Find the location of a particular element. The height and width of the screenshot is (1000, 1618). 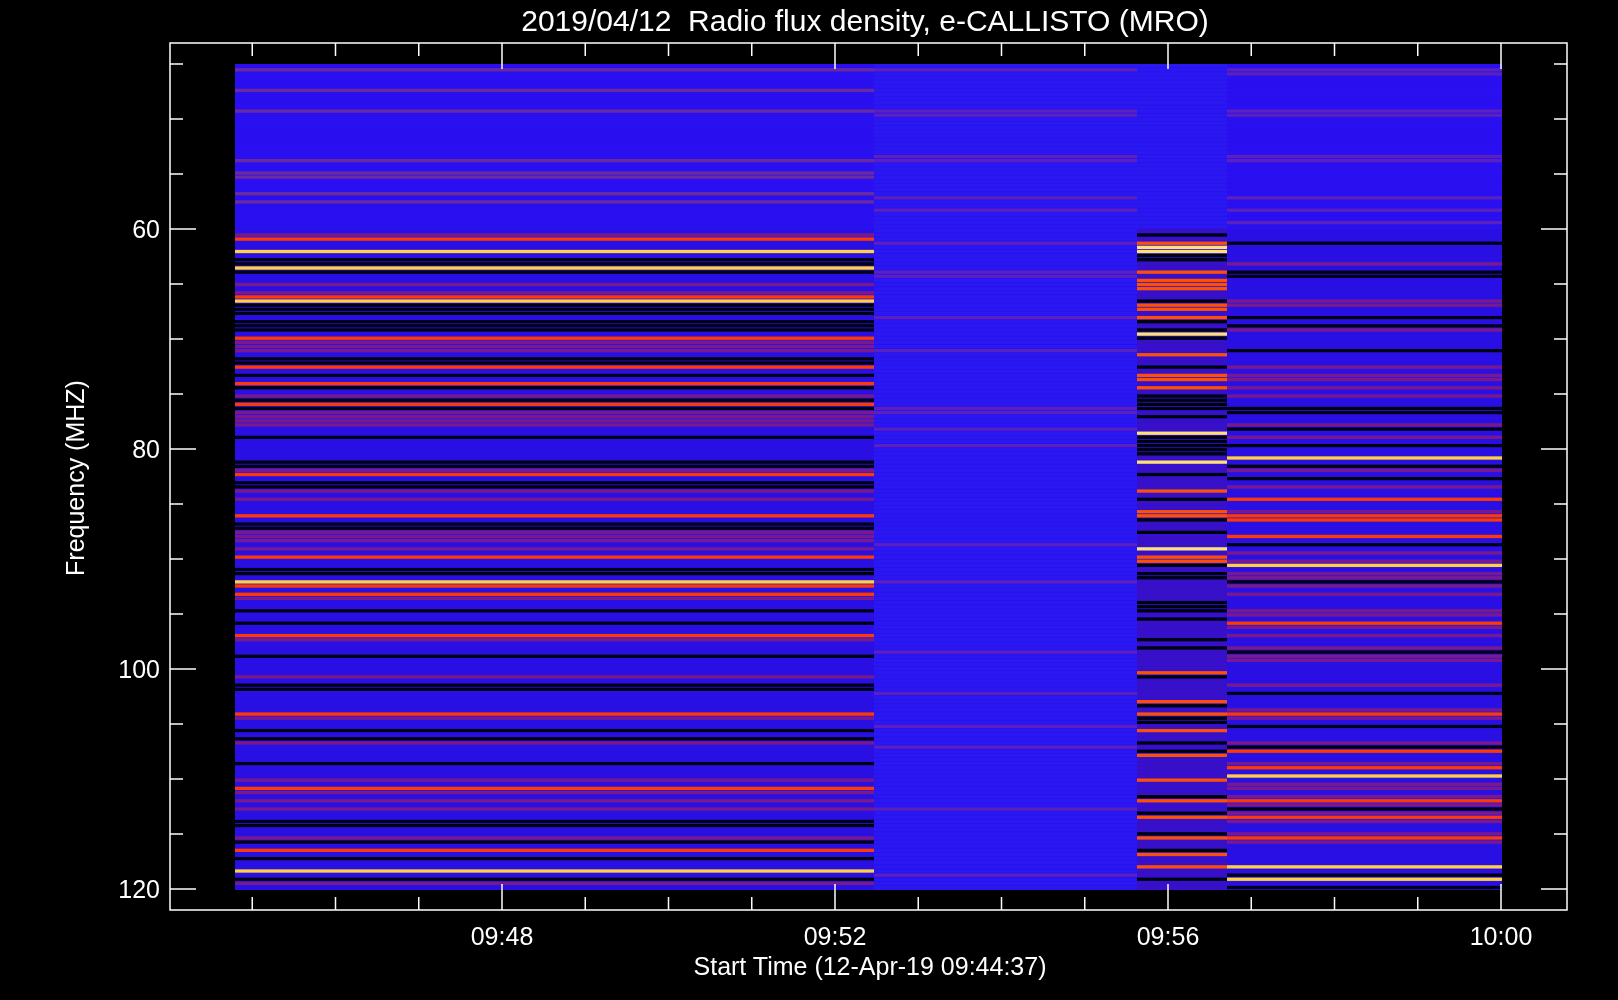

x-tick-label: 09:52 is located at coordinates (835, 936).